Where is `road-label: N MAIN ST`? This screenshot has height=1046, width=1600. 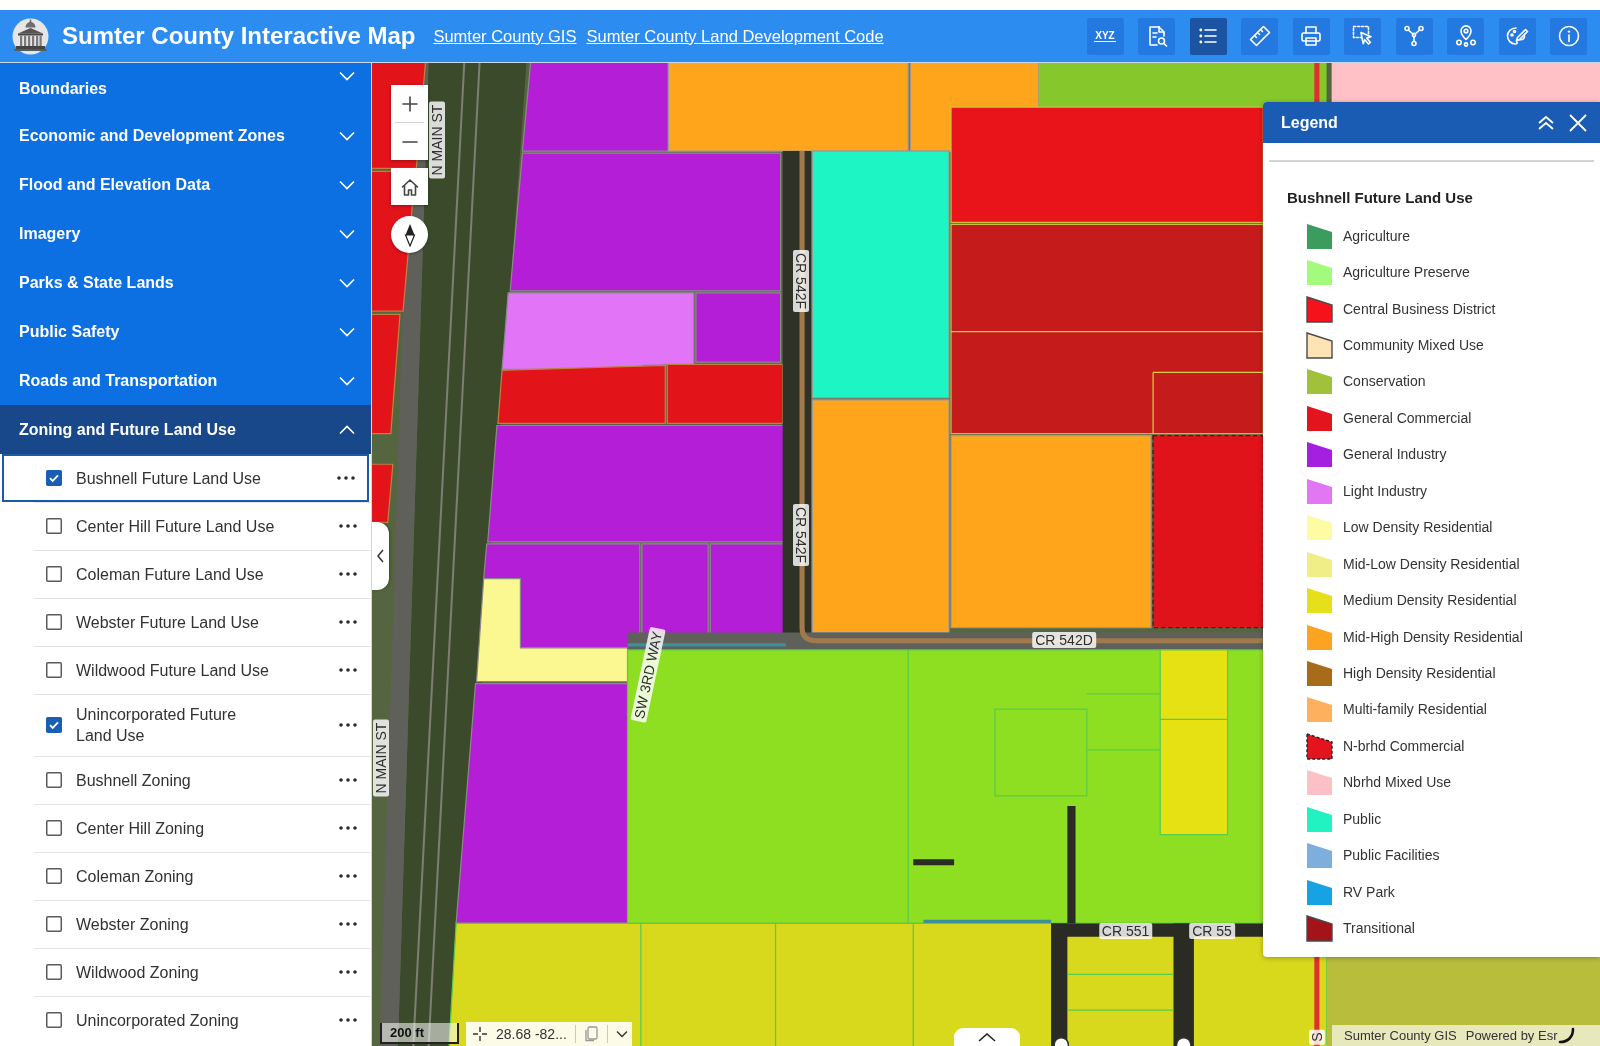 road-label: N MAIN ST is located at coordinates (381, 758).